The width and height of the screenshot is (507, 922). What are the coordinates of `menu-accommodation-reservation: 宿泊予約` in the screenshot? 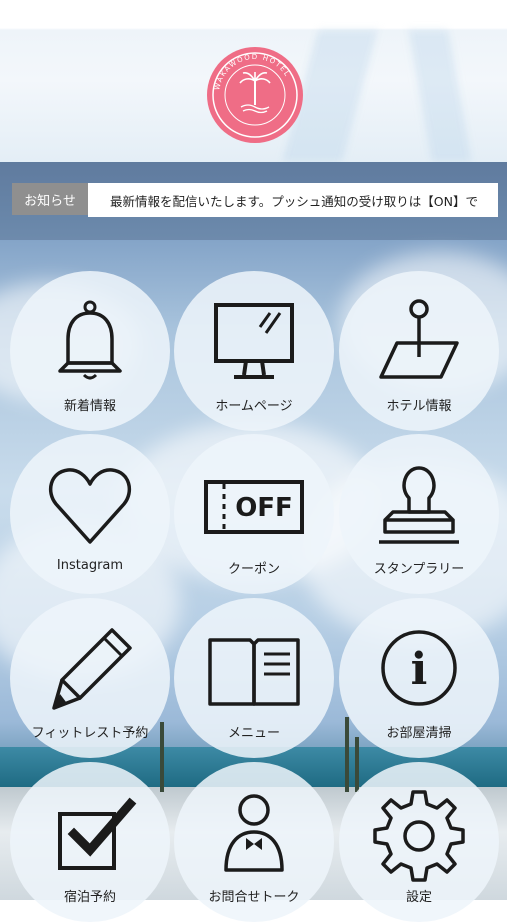 It's located at (90, 842).